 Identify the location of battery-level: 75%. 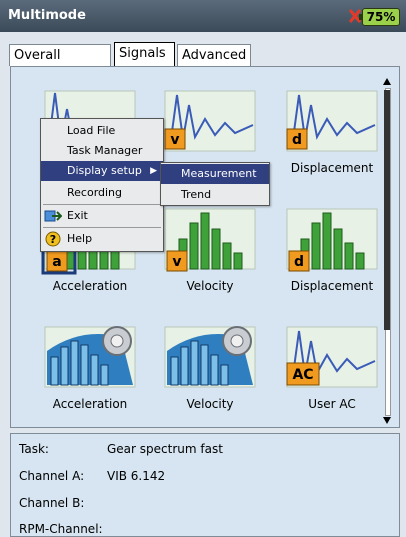
(381, 17).